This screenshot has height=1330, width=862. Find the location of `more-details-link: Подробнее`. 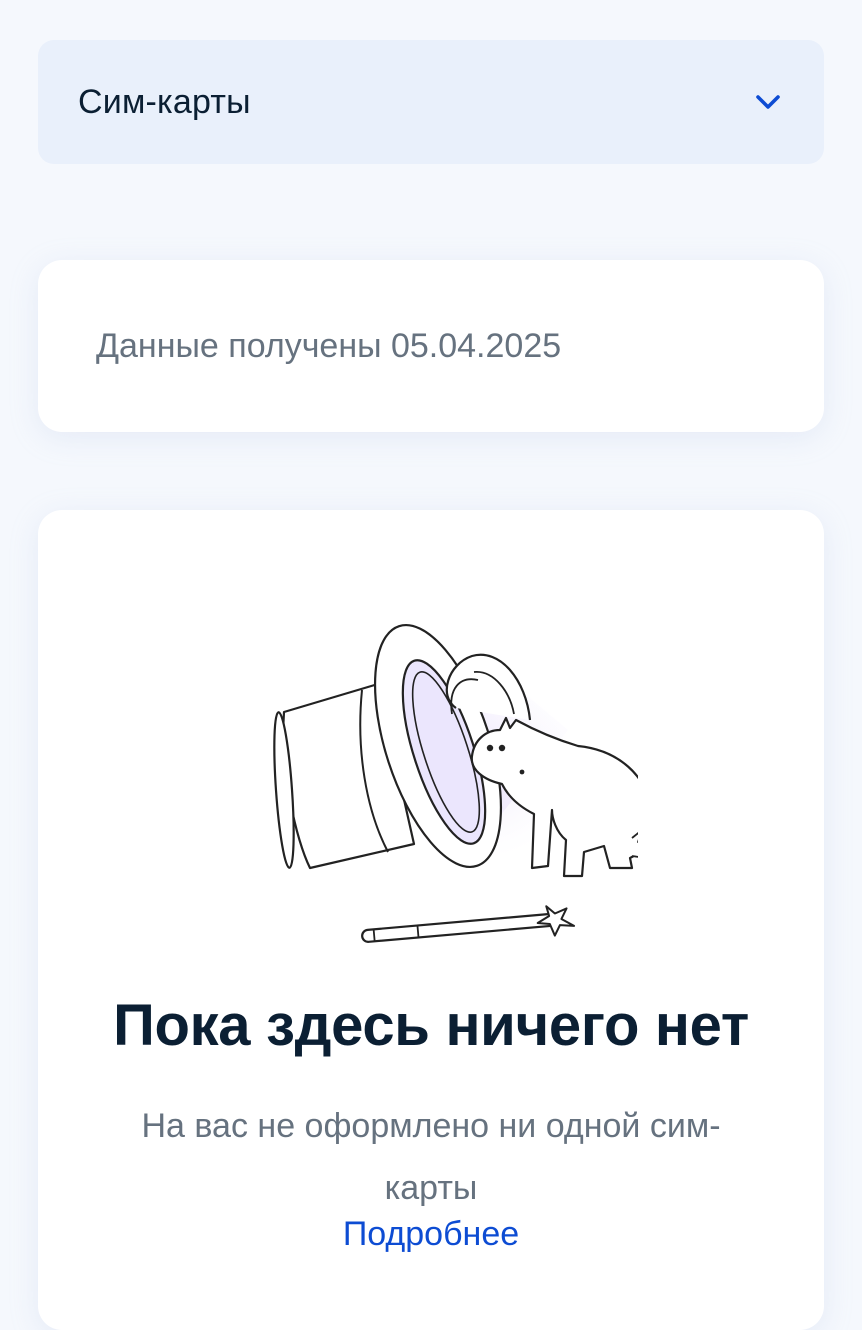

more-details-link: Подробнее is located at coordinates (431, 1234).